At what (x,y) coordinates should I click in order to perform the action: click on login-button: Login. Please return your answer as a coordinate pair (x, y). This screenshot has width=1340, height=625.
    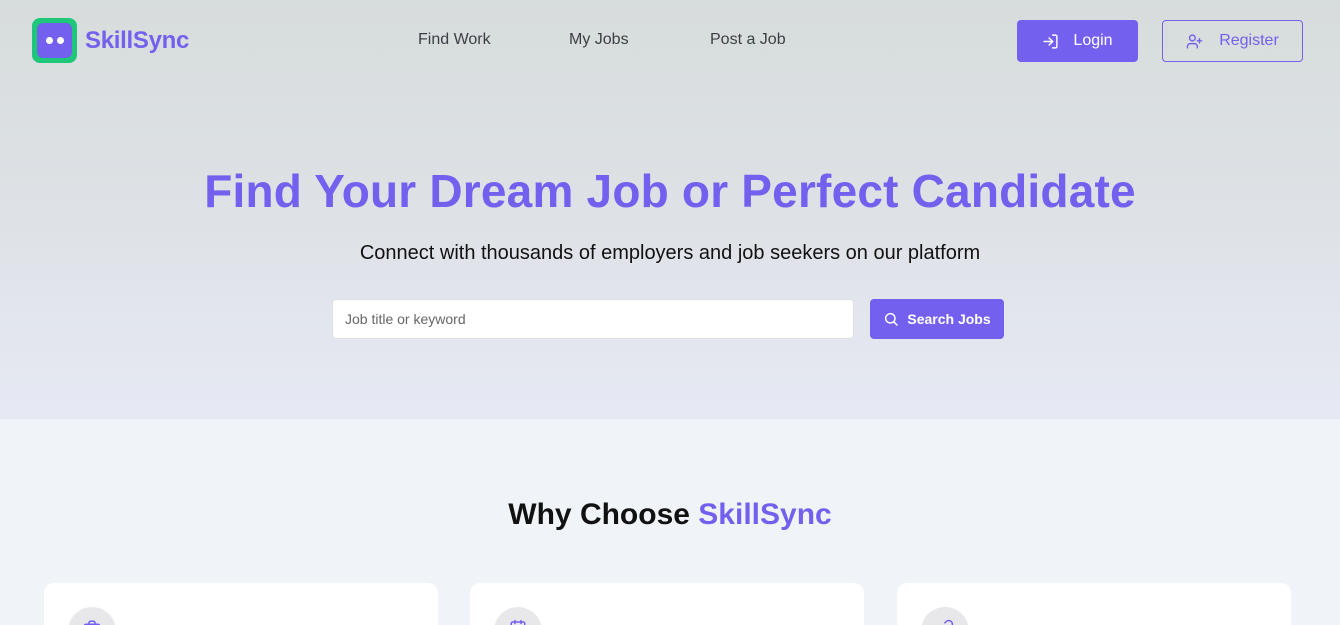
    Looking at the image, I should click on (1077, 41).